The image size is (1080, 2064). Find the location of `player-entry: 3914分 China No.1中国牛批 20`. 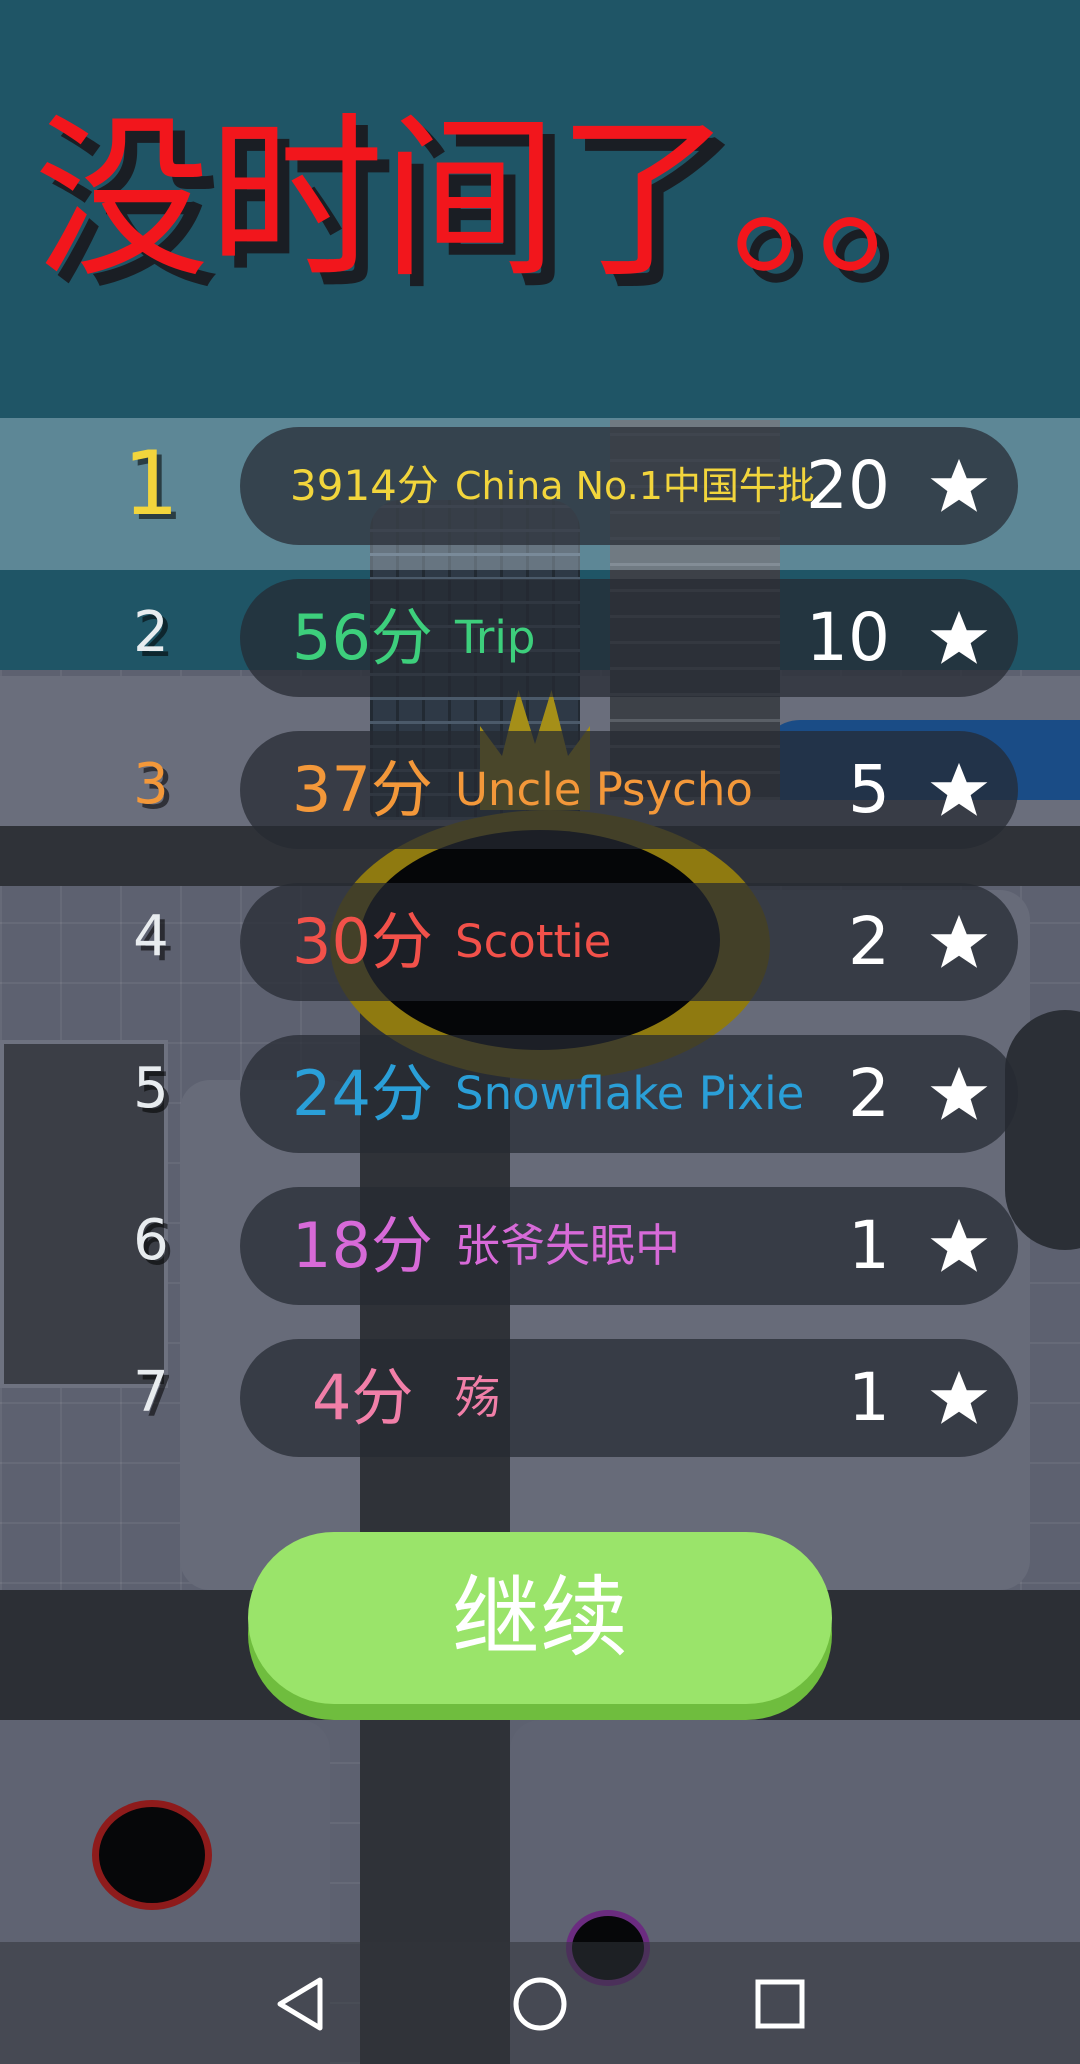

player-entry: 3914分 China No.1中国牛批 20 is located at coordinates (629, 486).